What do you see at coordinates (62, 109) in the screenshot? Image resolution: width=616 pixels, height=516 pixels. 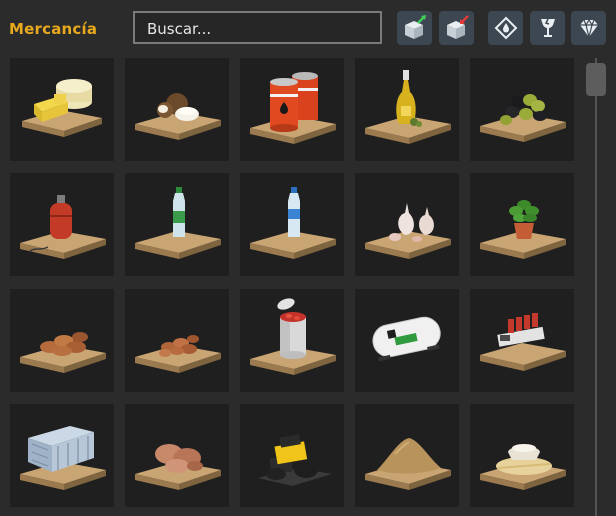 I see `cargo-tile-cheese` at bounding box center [62, 109].